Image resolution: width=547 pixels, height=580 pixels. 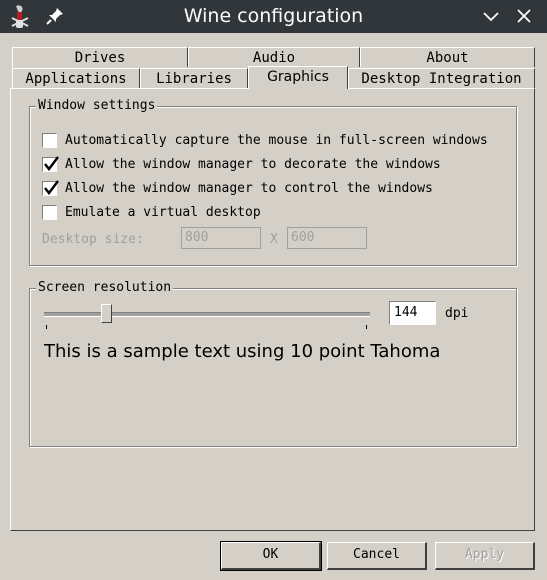 I want to click on tab-desktop-integration: Desktop Integration, so click(x=441, y=78).